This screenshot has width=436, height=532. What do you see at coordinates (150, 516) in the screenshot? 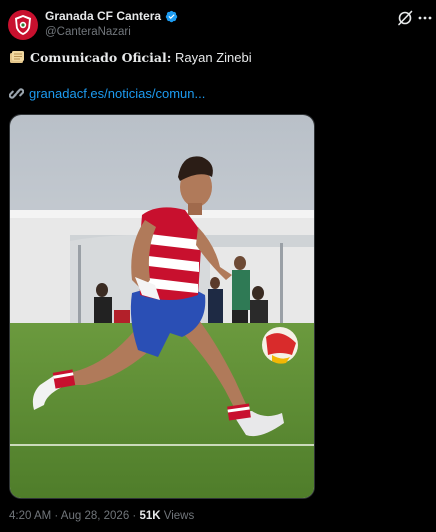
I see `views-count: 51K` at bounding box center [150, 516].